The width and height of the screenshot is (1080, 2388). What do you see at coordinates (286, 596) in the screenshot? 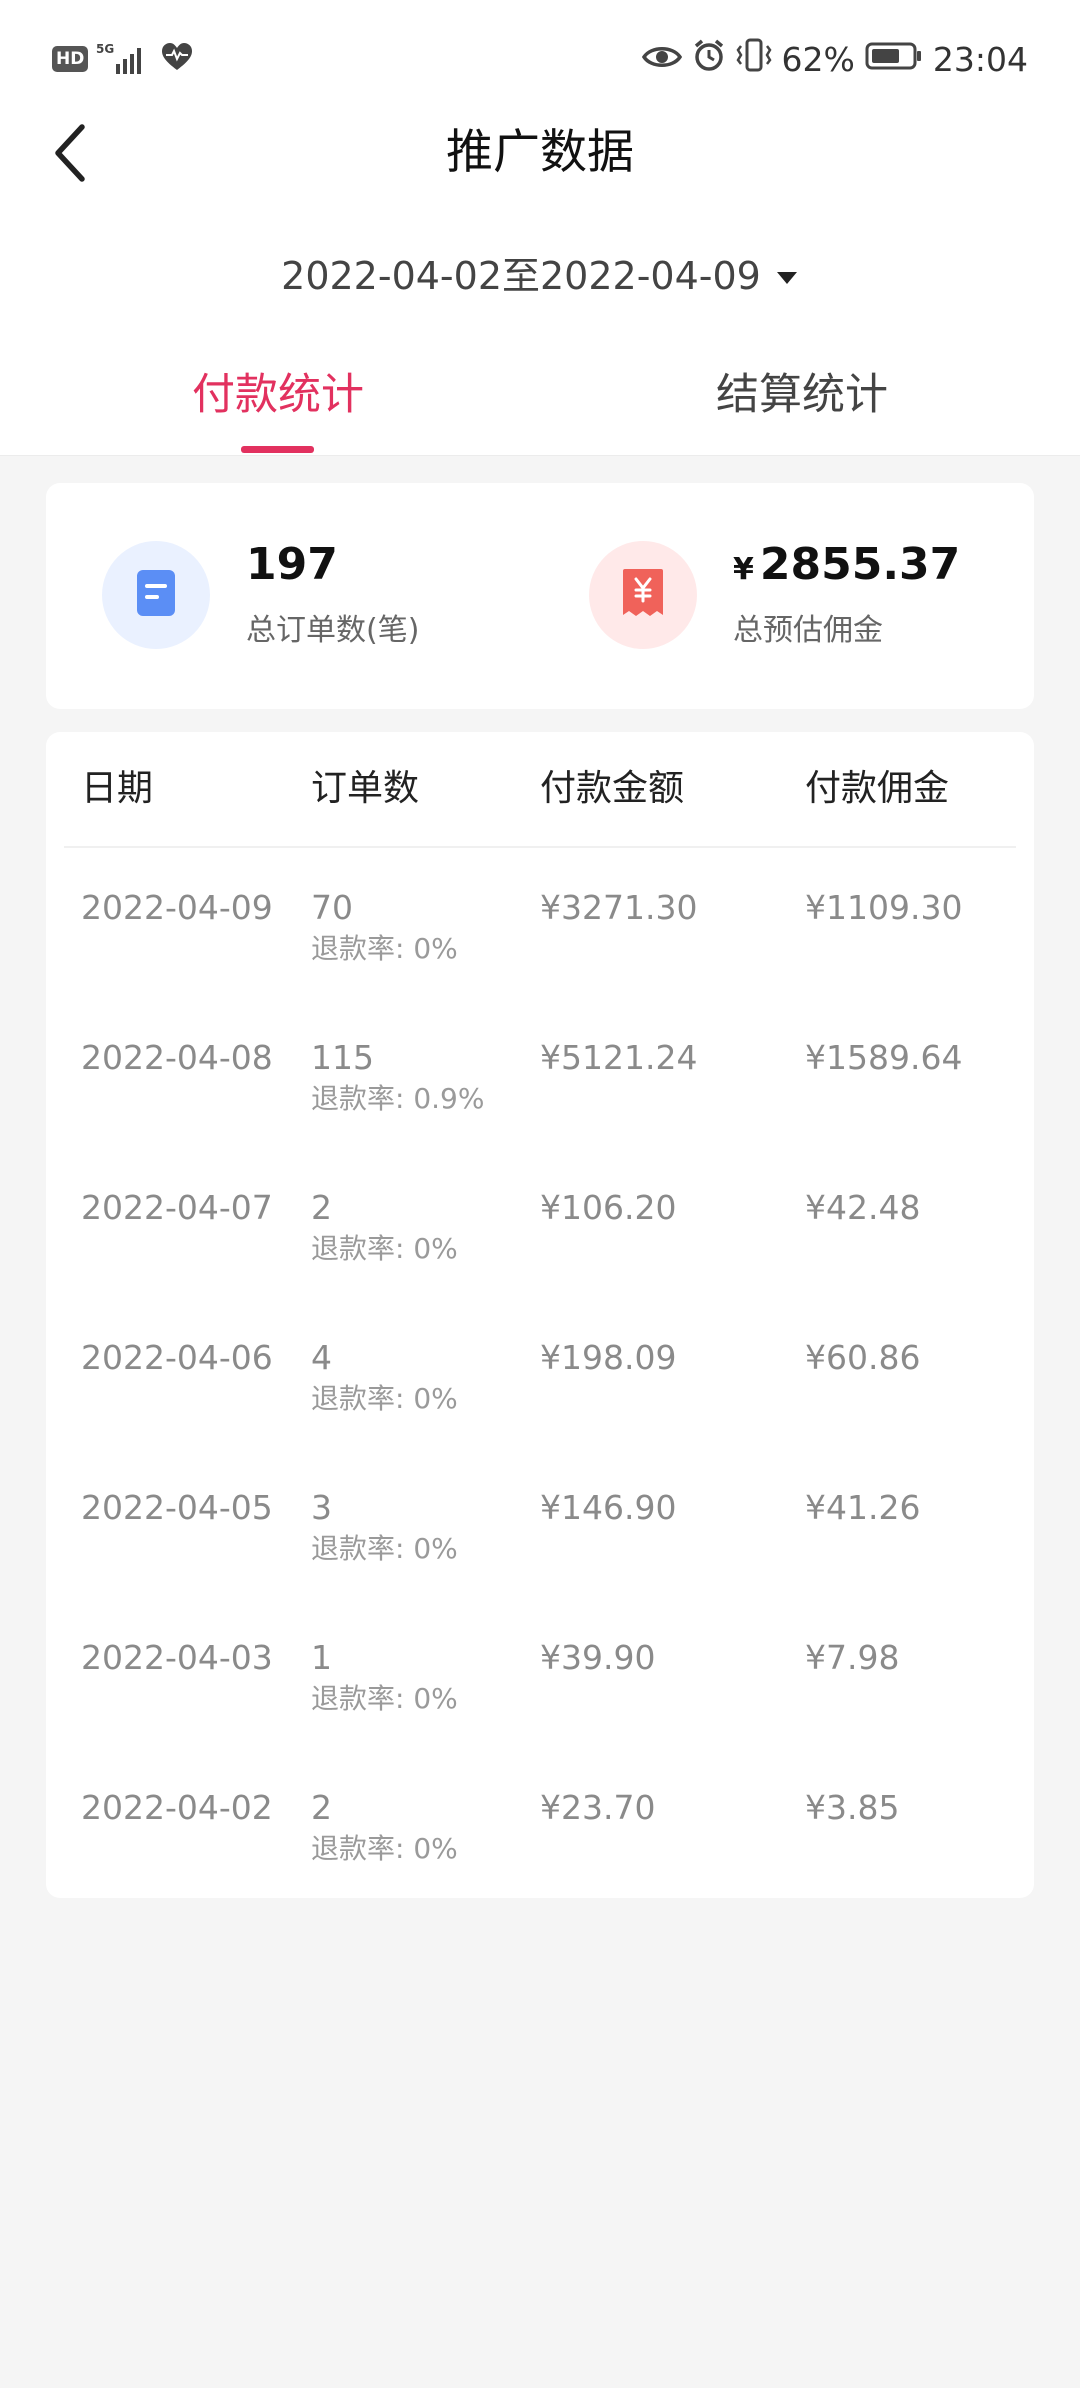
I see `summary-orders: 197 总订单数(笔)` at bounding box center [286, 596].